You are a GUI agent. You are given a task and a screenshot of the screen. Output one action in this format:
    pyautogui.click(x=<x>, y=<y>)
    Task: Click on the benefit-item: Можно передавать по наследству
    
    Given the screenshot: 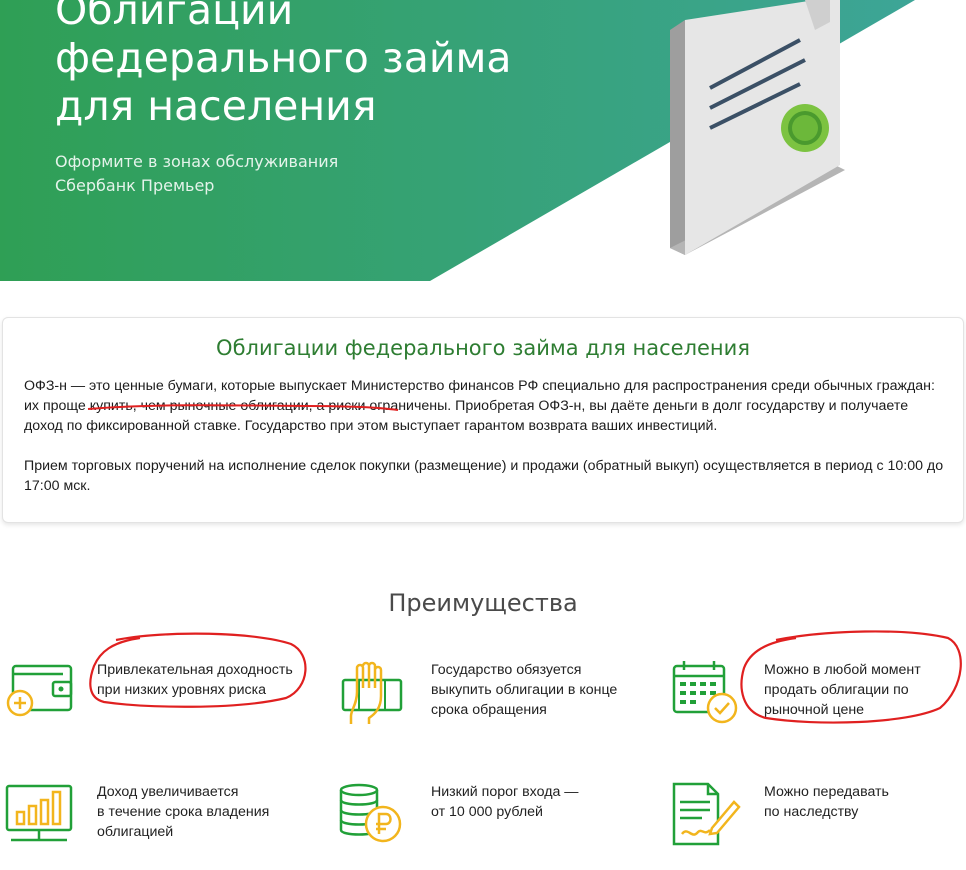 What is the action you would take?
    pyautogui.click(x=817, y=817)
    